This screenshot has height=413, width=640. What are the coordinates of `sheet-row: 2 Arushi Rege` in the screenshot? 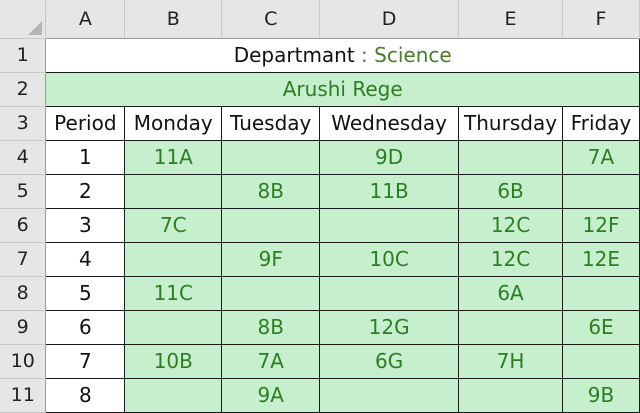 It's located at (320, 89).